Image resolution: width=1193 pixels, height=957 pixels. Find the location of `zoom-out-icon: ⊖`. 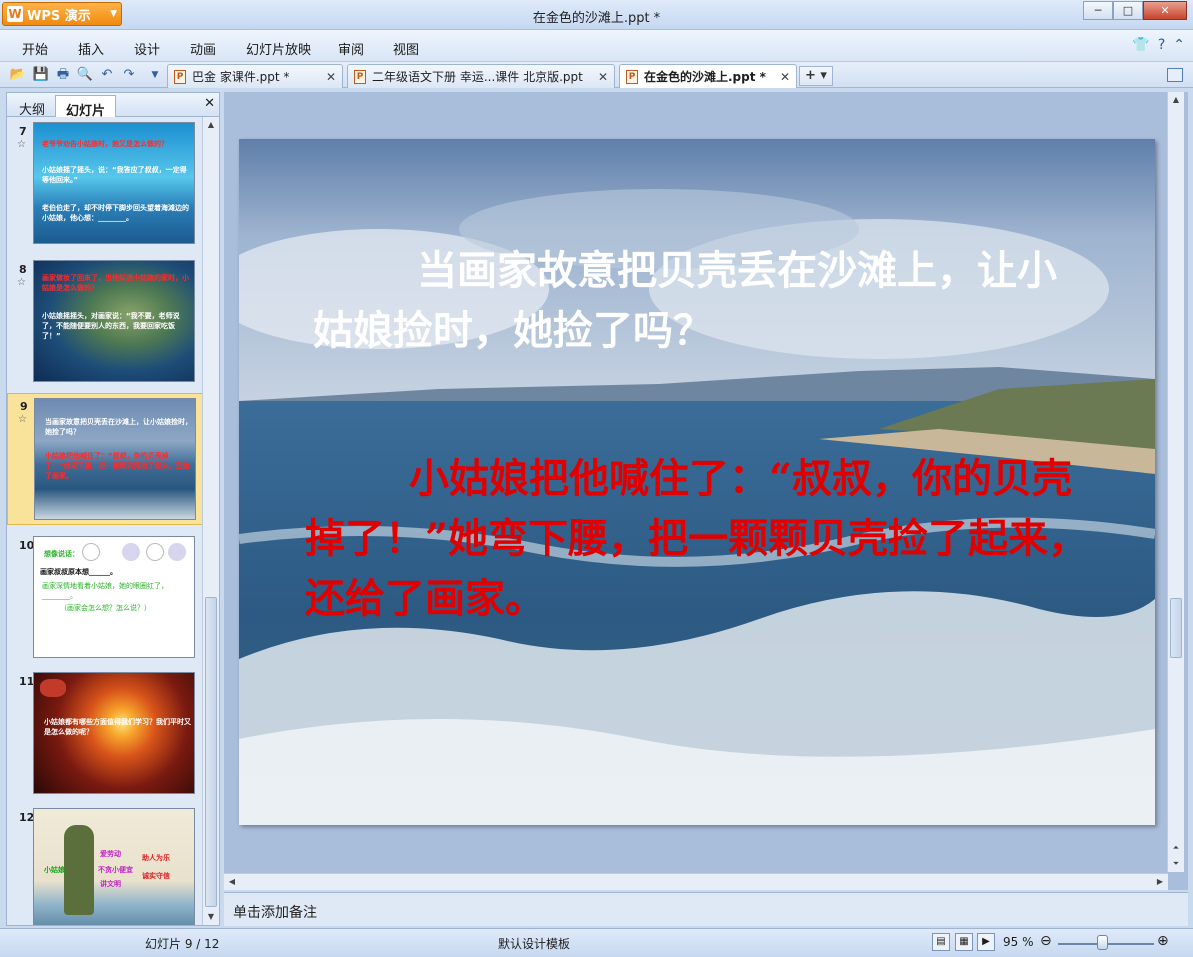

zoom-out-icon: ⊖ is located at coordinates (1046, 941).